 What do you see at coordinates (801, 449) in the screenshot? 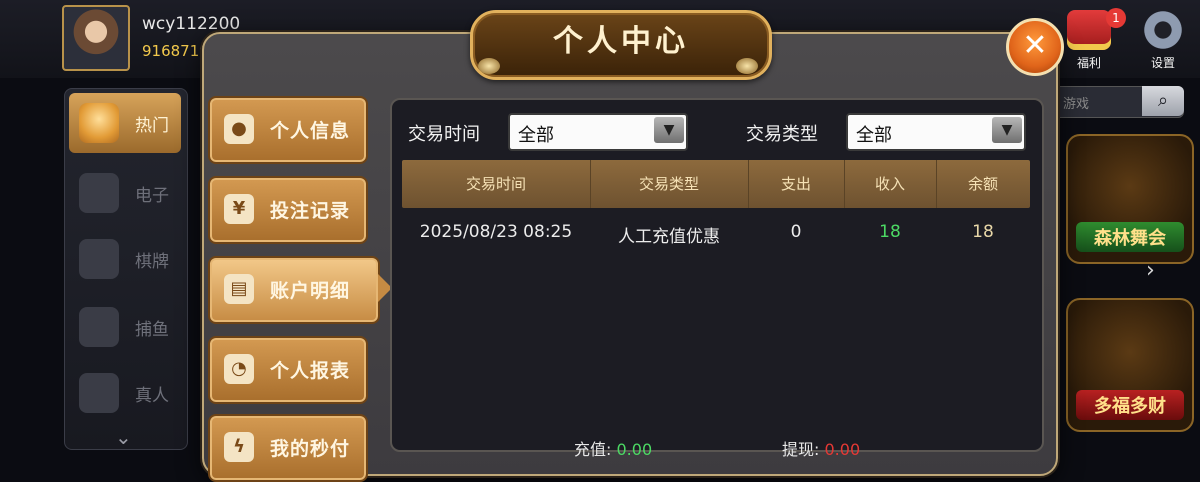
I see `withdraw-label: 提现:` at bounding box center [801, 449].